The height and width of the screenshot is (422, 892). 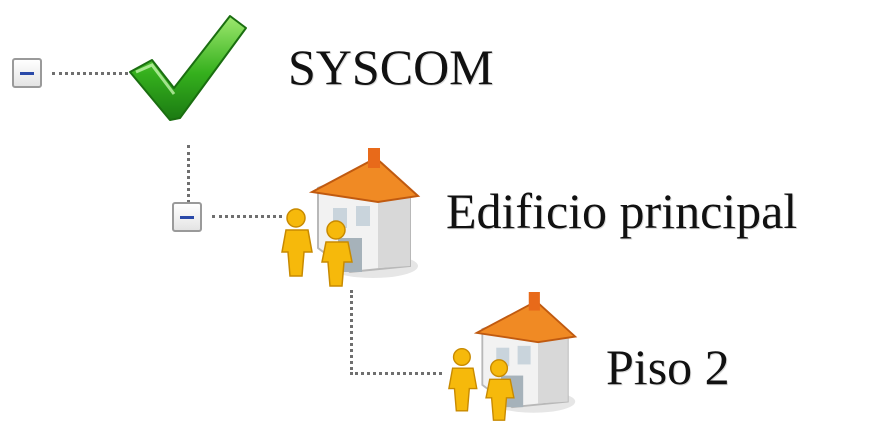 What do you see at coordinates (188, 177) in the screenshot?
I see `tree-connector-level1-vertical` at bounding box center [188, 177].